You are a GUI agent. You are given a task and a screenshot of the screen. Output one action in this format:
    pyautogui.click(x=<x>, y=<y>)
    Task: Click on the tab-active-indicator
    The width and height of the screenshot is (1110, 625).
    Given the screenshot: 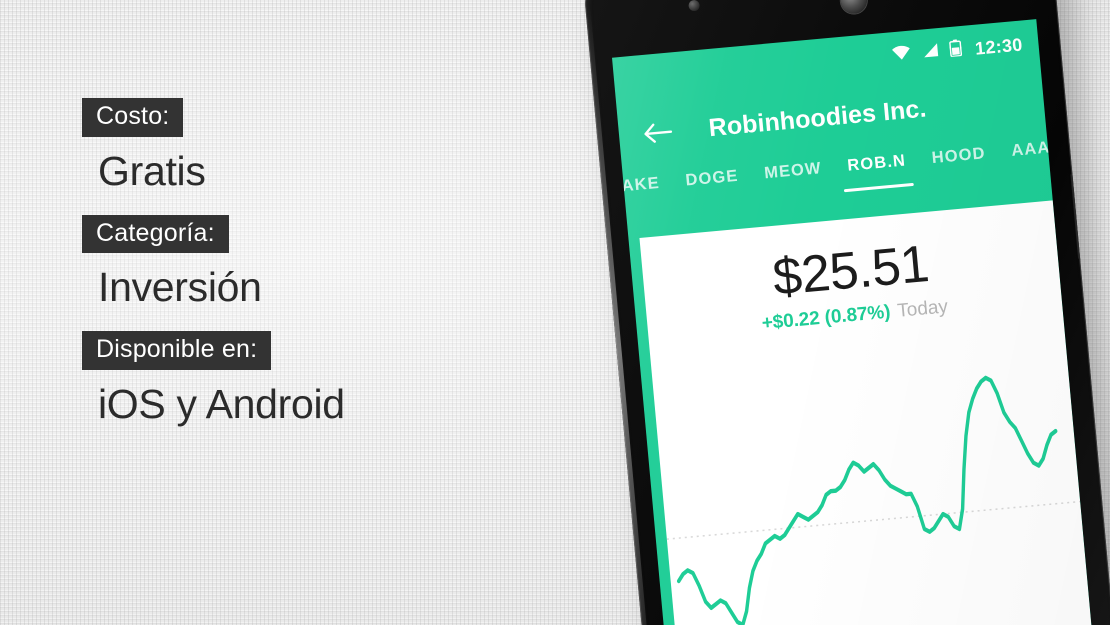 What is the action you would take?
    pyautogui.click(x=879, y=187)
    